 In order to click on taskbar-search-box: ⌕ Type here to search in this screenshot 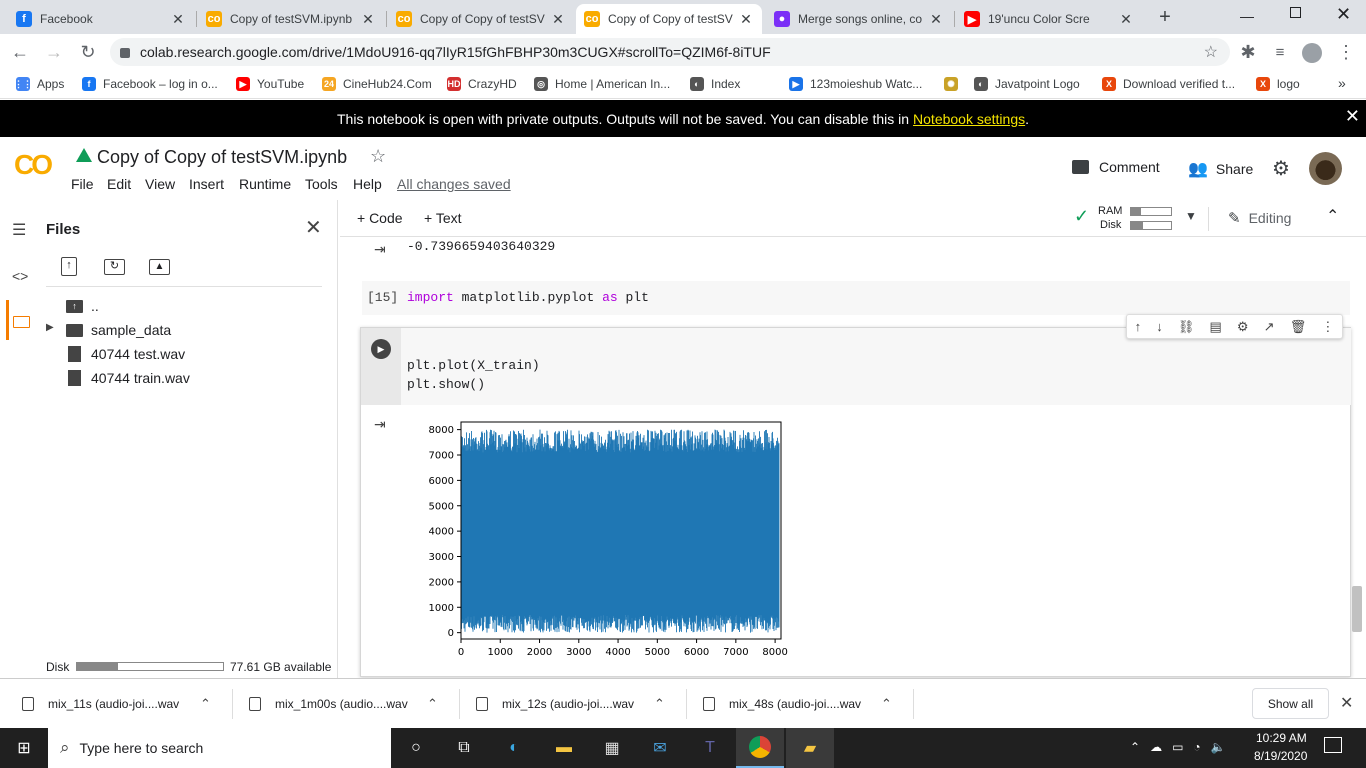, I will do `click(219, 748)`.